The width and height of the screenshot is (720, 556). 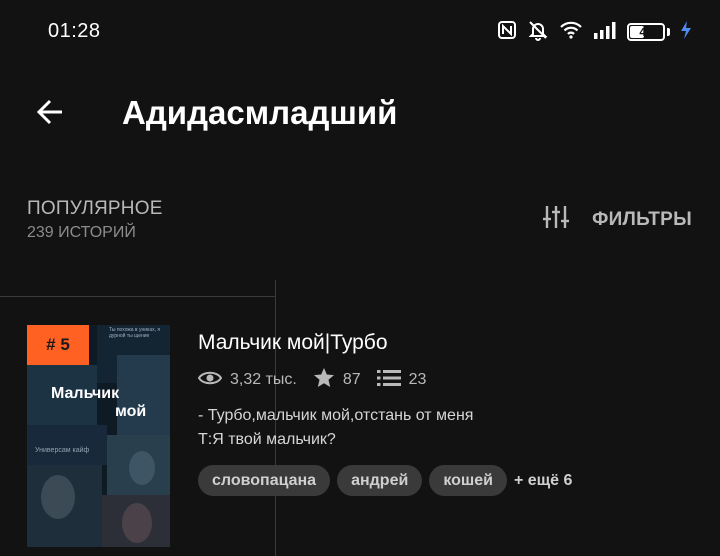 I want to click on page-title: Адидасмладший, so click(x=260, y=112).